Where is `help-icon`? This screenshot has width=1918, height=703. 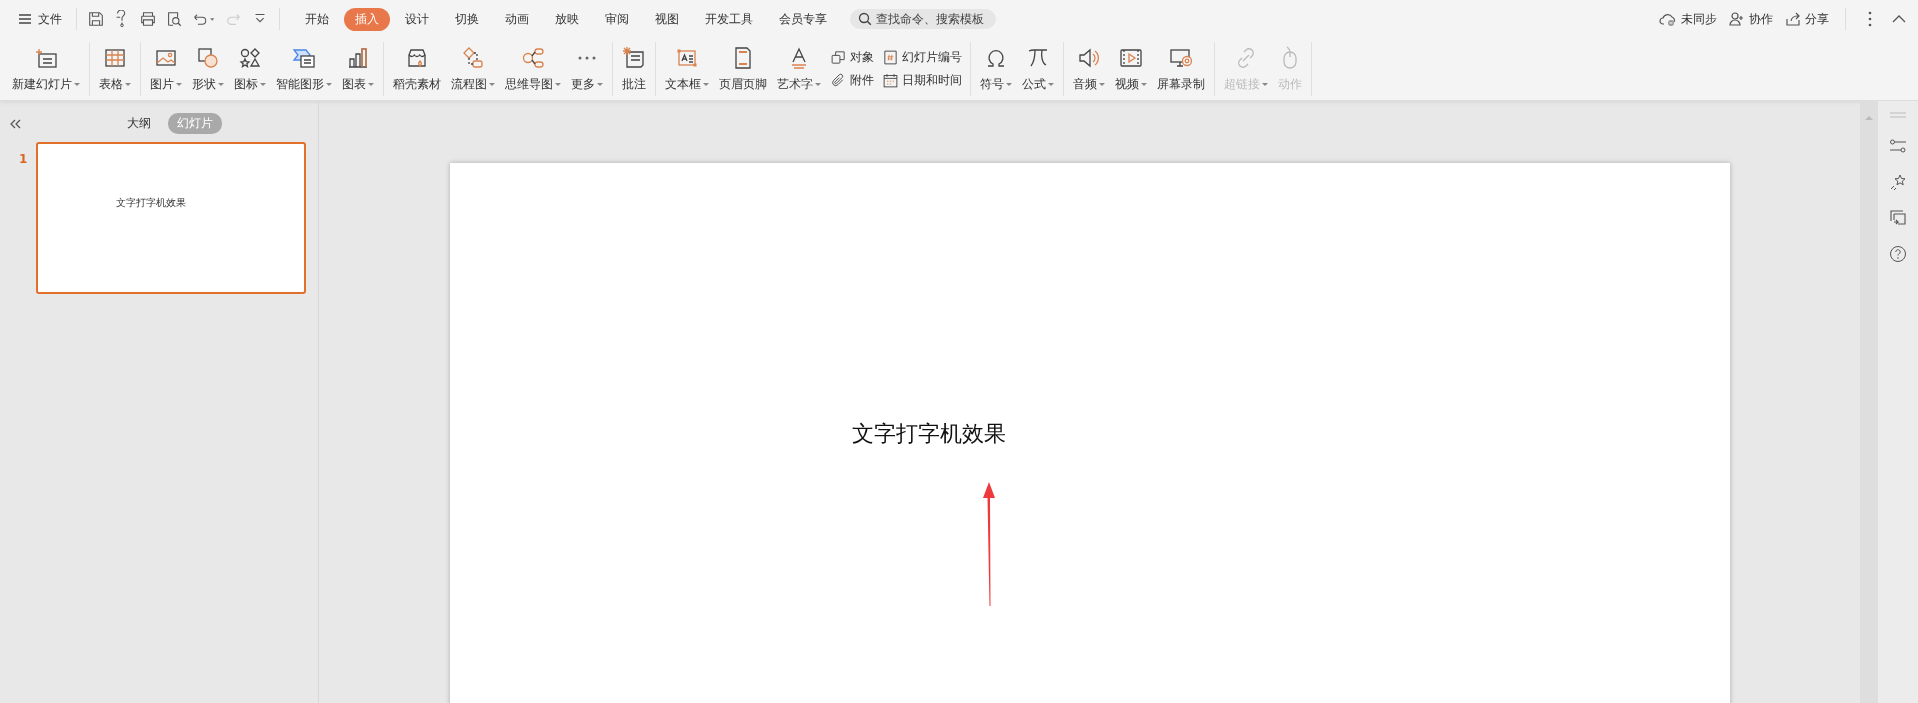 help-icon is located at coordinates (1898, 254).